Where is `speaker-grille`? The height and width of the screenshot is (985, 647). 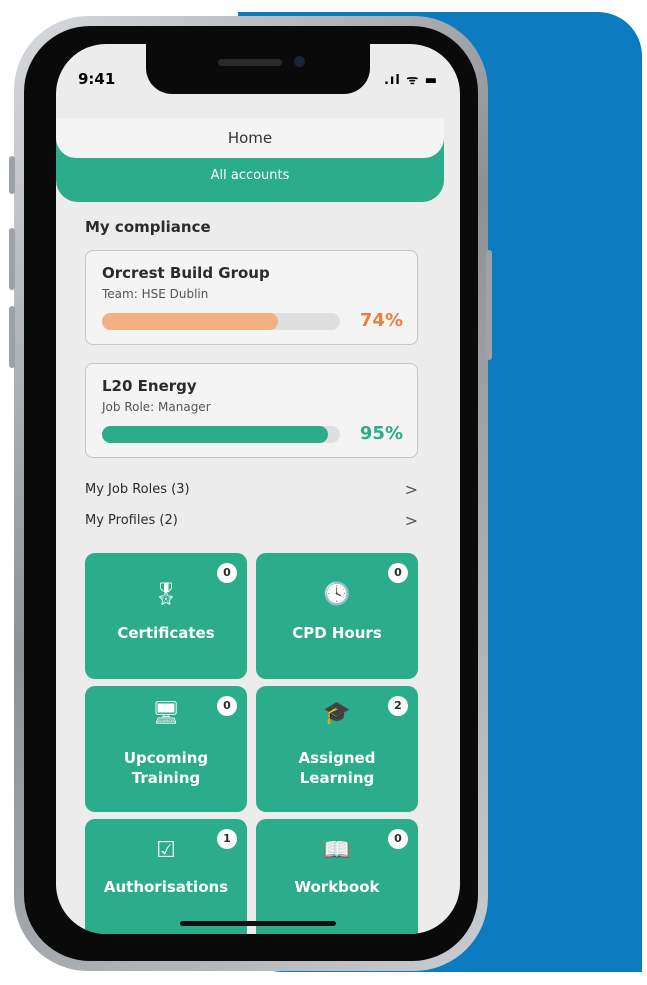
speaker-grille is located at coordinates (250, 62).